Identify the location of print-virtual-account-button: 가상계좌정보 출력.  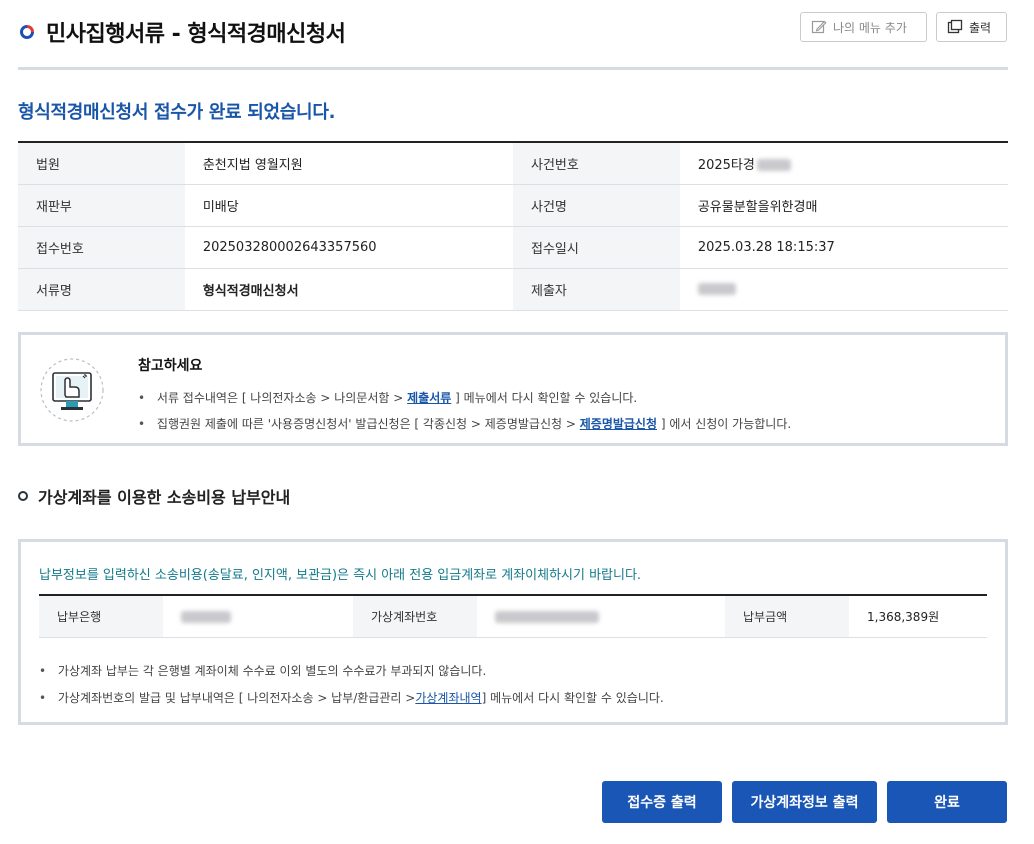
(804, 802).